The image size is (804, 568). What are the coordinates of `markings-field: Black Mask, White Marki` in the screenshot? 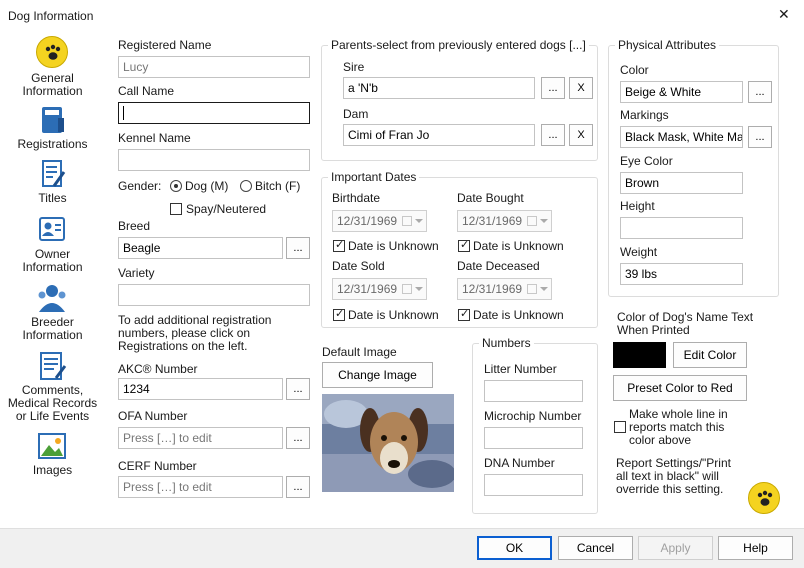 It's located at (681, 137).